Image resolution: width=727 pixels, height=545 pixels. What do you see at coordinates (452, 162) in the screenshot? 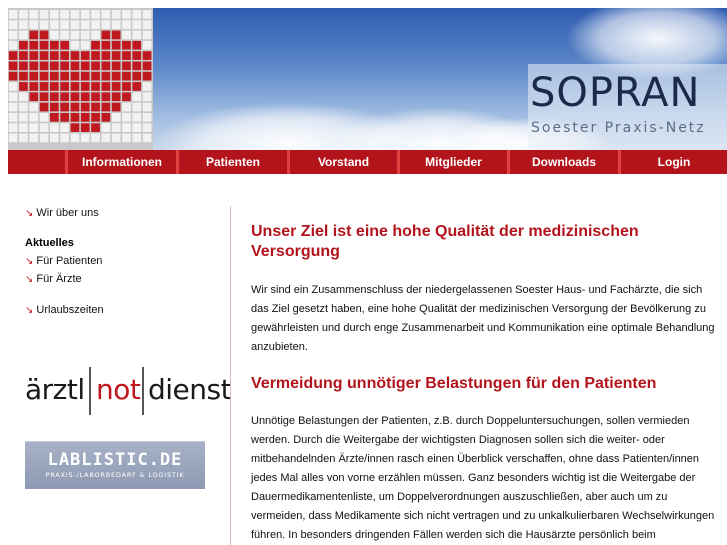
I see `nav-mitglieder: Mitglieder` at bounding box center [452, 162].